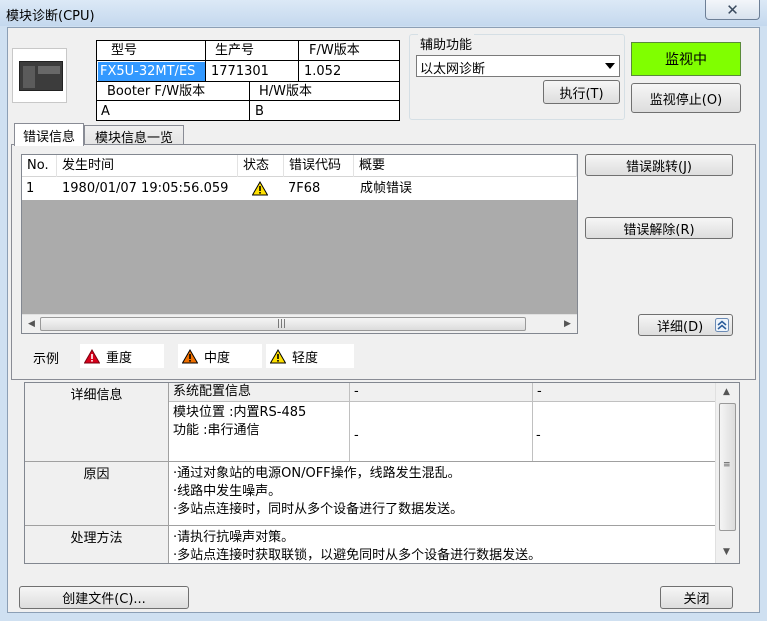 The image size is (767, 621). Describe the element at coordinates (686, 59) in the screenshot. I see `monitor-status-indicator: 监视中` at that location.